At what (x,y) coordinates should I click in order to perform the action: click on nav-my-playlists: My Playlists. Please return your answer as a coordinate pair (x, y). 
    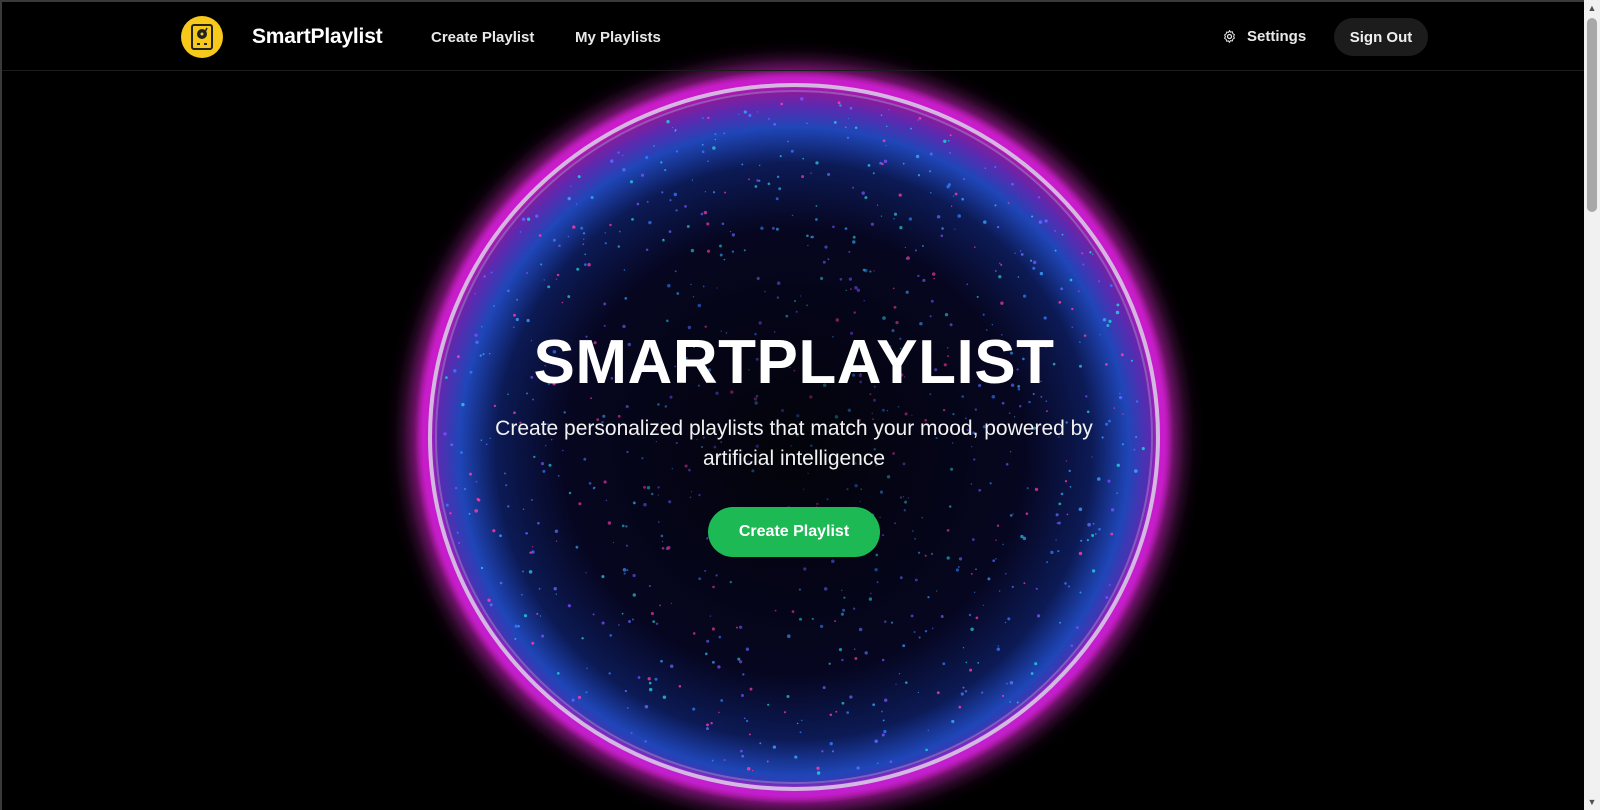
    Looking at the image, I should click on (618, 37).